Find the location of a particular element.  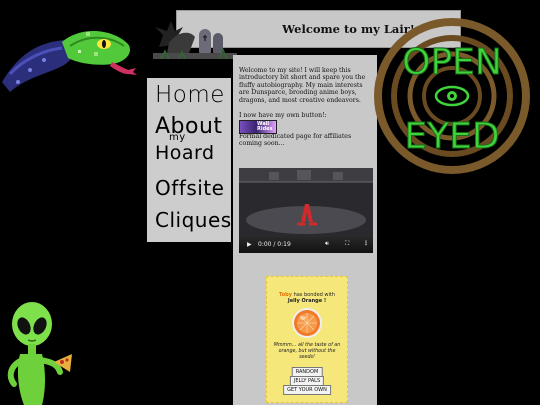

alien-image is located at coordinates (39, 353).